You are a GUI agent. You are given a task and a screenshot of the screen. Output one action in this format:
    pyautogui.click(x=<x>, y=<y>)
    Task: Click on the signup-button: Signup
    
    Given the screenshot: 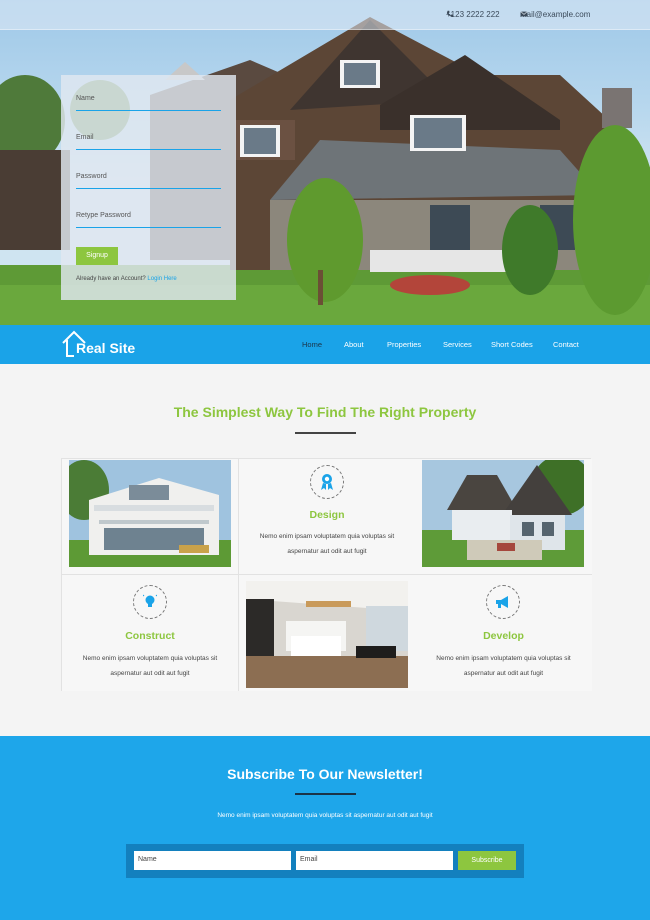 What is the action you would take?
    pyautogui.click(x=97, y=256)
    